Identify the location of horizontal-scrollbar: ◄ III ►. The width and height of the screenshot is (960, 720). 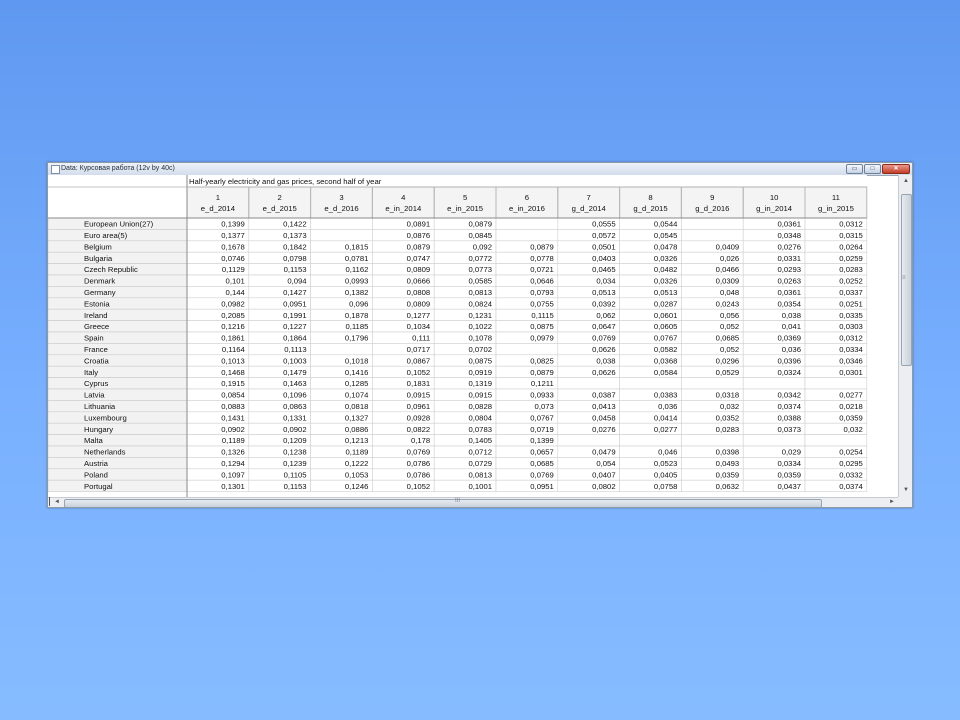
(473, 502).